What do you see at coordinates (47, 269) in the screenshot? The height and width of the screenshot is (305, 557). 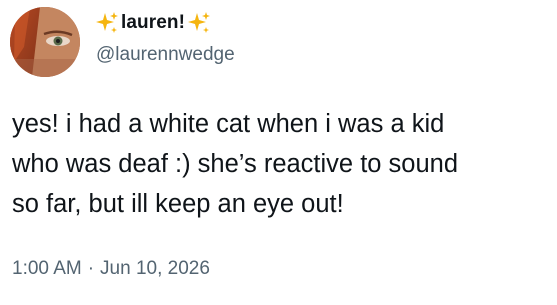 I see `tweet-time: 1:00 AM` at bounding box center [47, 269].